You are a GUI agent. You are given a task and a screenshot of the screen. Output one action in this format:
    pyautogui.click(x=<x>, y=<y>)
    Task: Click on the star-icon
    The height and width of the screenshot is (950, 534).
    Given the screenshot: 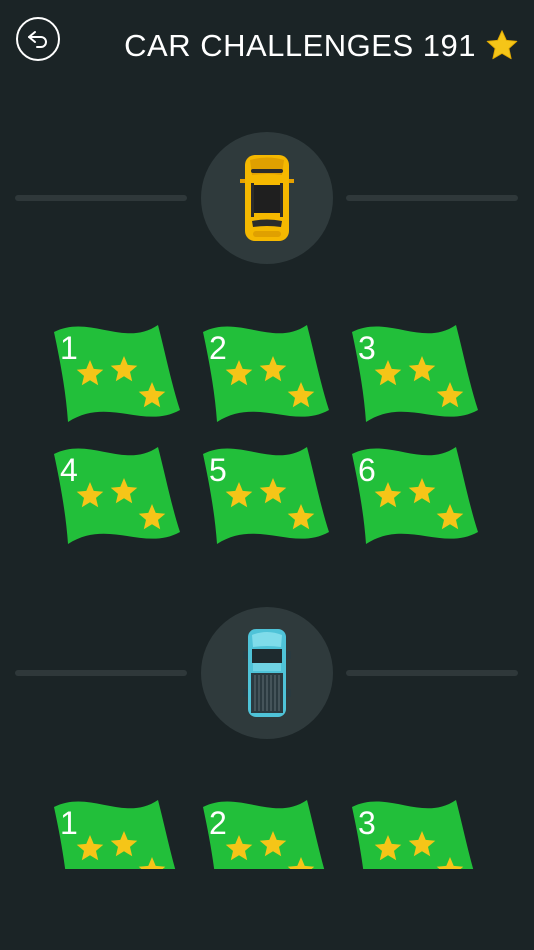 What is the action you would take?
    pyautogui.click(x=502, y=45)
    